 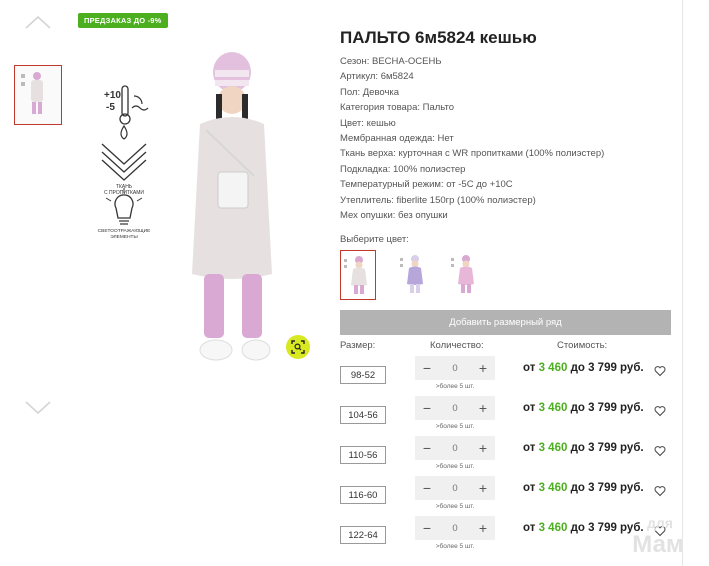 I want to click on quantity-column-header: Количество:, so click(x=457, y=345).